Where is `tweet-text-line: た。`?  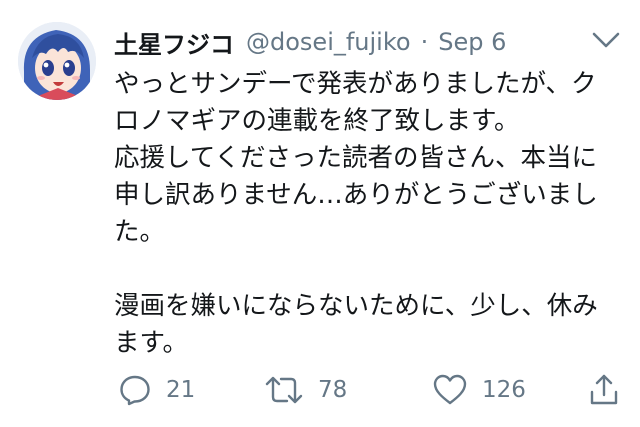
tweet-text-line: た。 is located at coordinates (140, 232).